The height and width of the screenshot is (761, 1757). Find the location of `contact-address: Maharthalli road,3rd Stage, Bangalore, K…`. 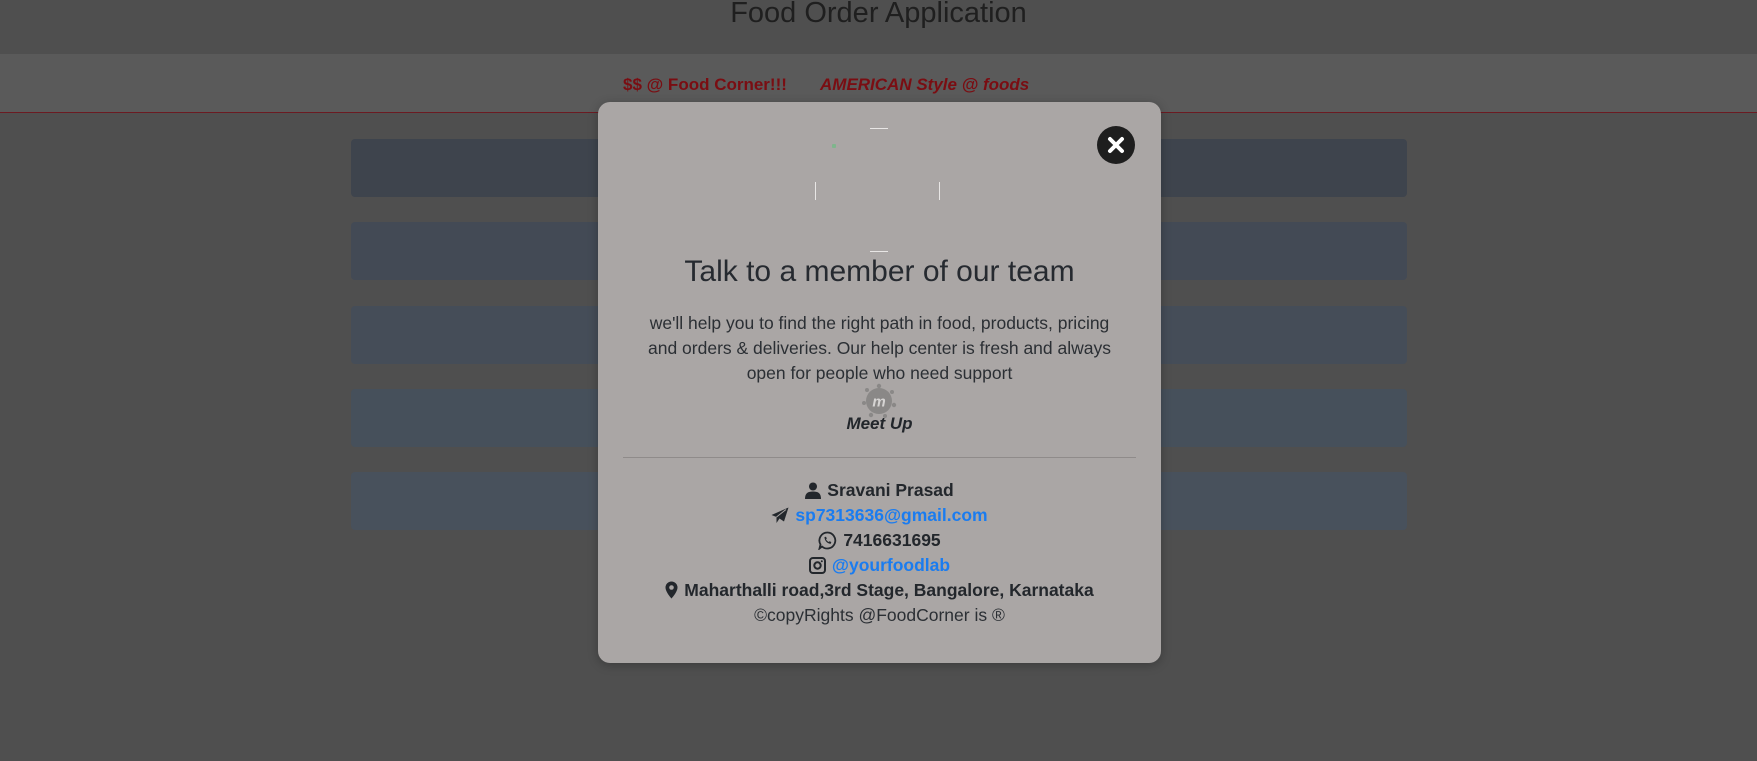

contact-address: Maharthalli road,3rd Stage, Bangalore, K… is located at coordinates (889, 590).